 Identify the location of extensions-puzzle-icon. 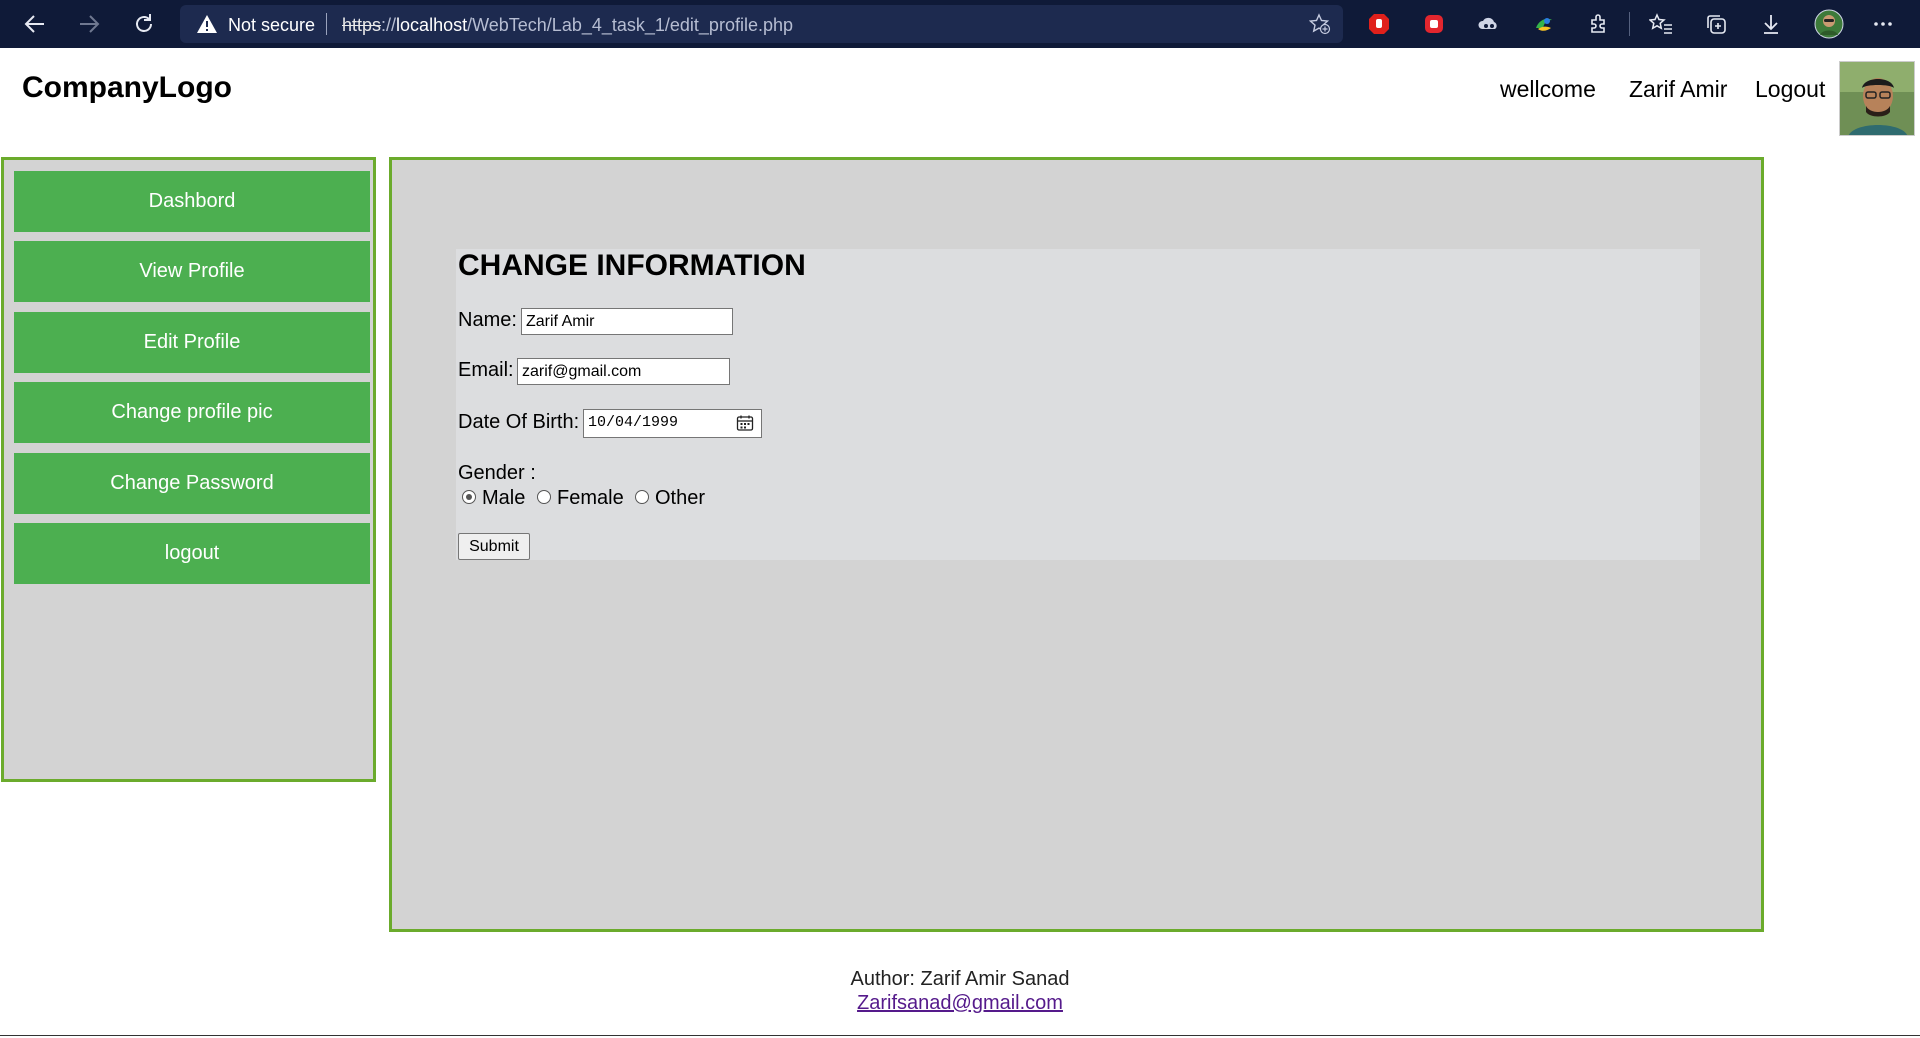
(1599, 24).